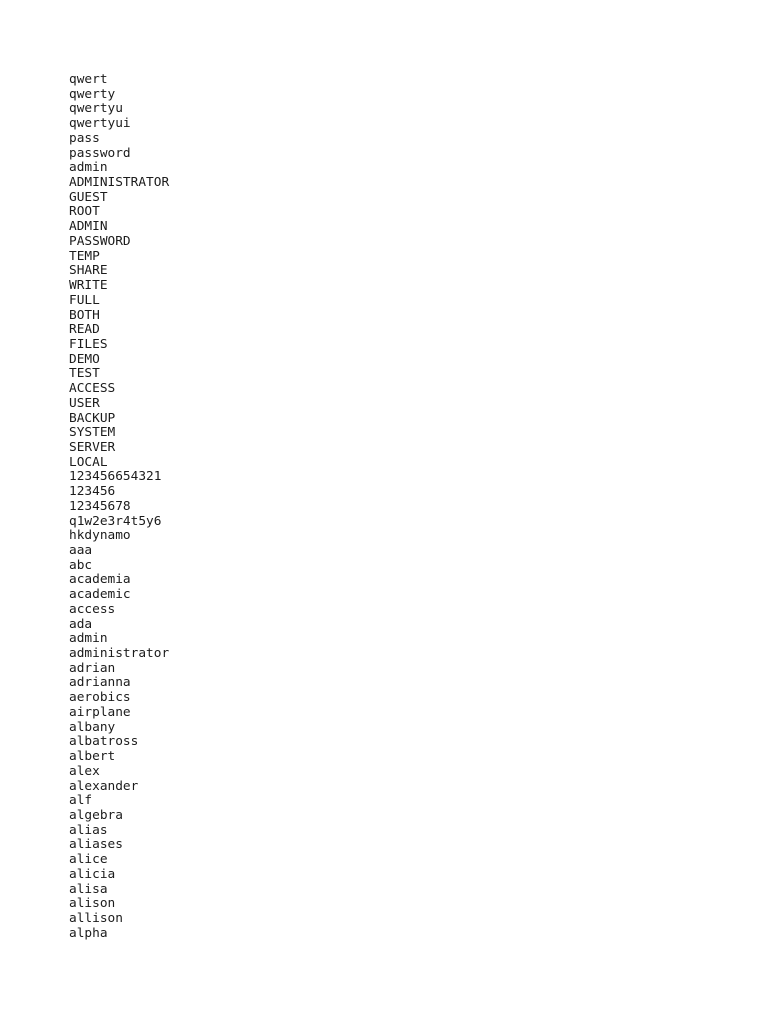 This screenshot has width=768, height=1024. I want to click on wordlist-line: LOCAL, so click(88, 462).